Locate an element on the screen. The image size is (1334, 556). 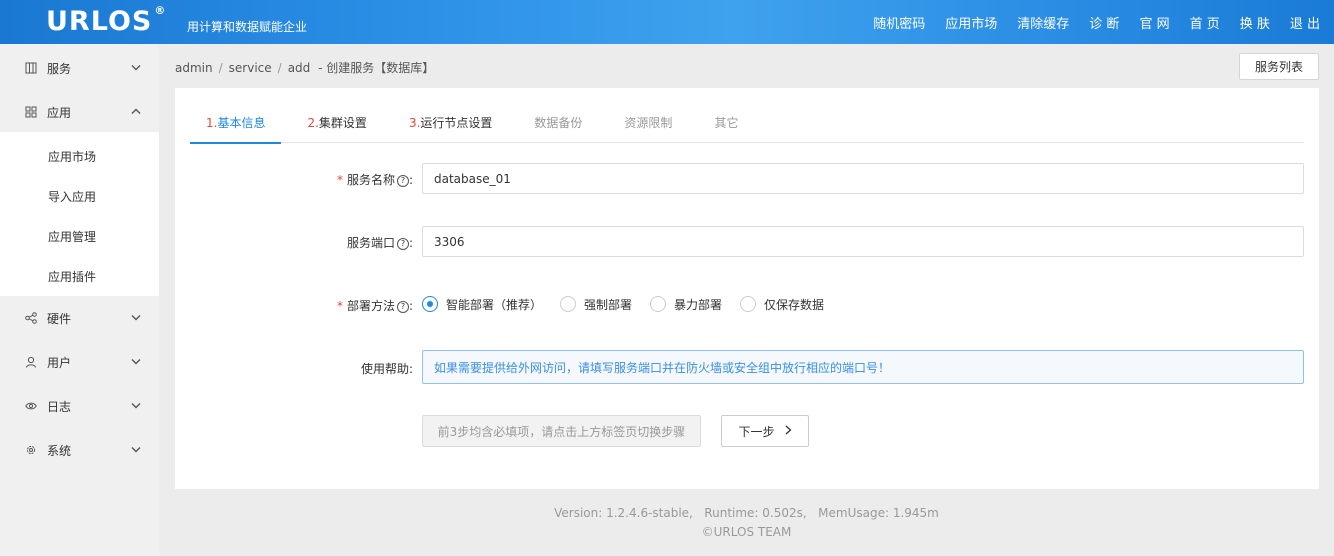
tab-data-backup: 数据备份 is located at coordinates (558, 124).